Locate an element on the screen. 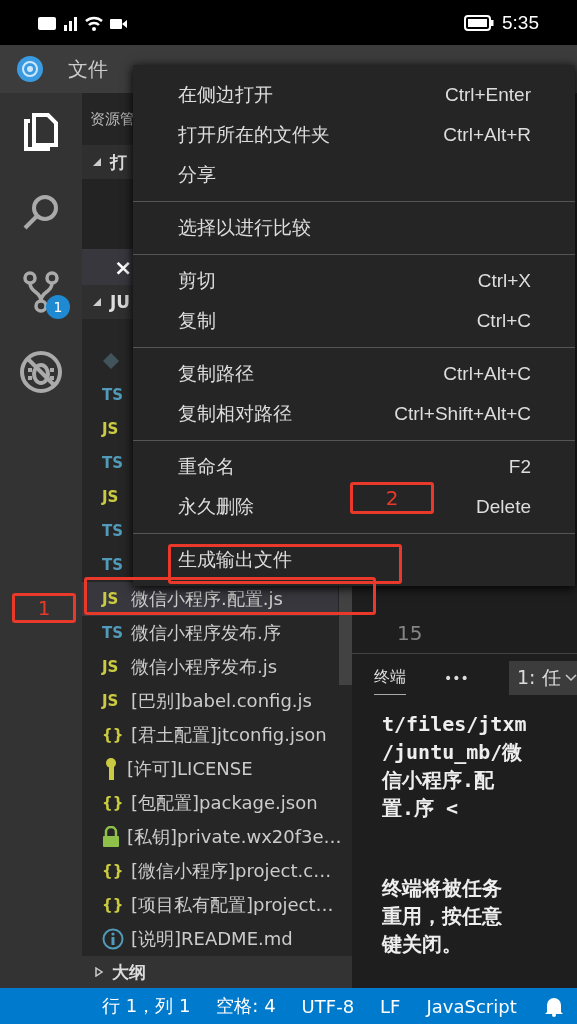 The height and width of the screenshot is (1024, 577). app-logo-icon is located at coordinates (30, 69).